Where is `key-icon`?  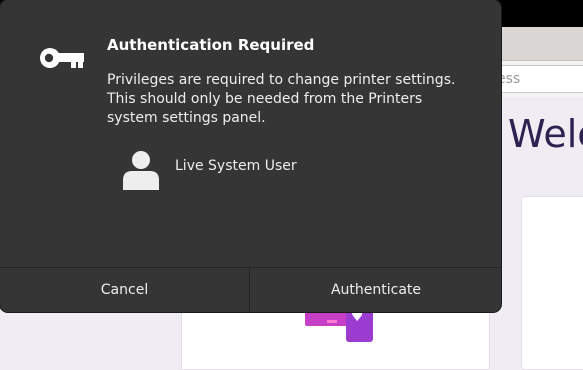
key-icon is located at coordinates (62, 58).